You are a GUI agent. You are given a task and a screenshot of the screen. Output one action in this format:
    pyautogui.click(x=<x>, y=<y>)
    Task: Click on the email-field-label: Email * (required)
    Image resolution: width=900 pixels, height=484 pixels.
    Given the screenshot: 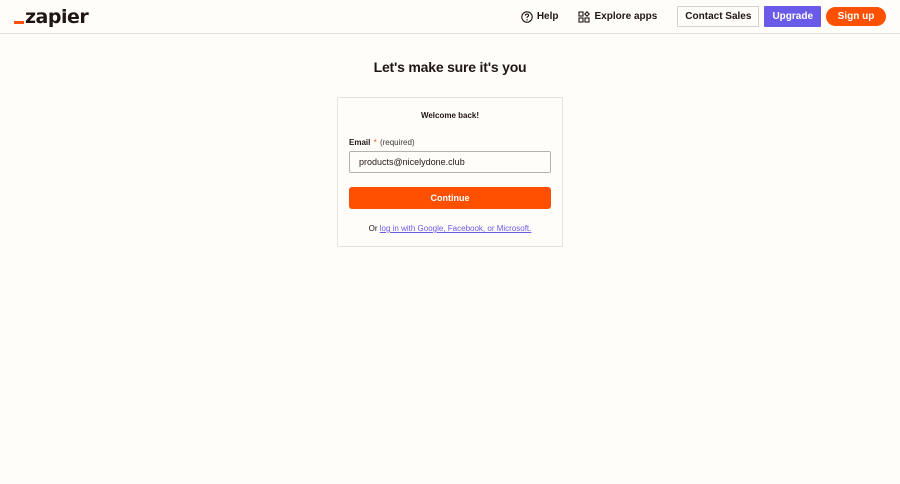 What is the action you would take?
    pyautogui.click(x=382, y=142)
    